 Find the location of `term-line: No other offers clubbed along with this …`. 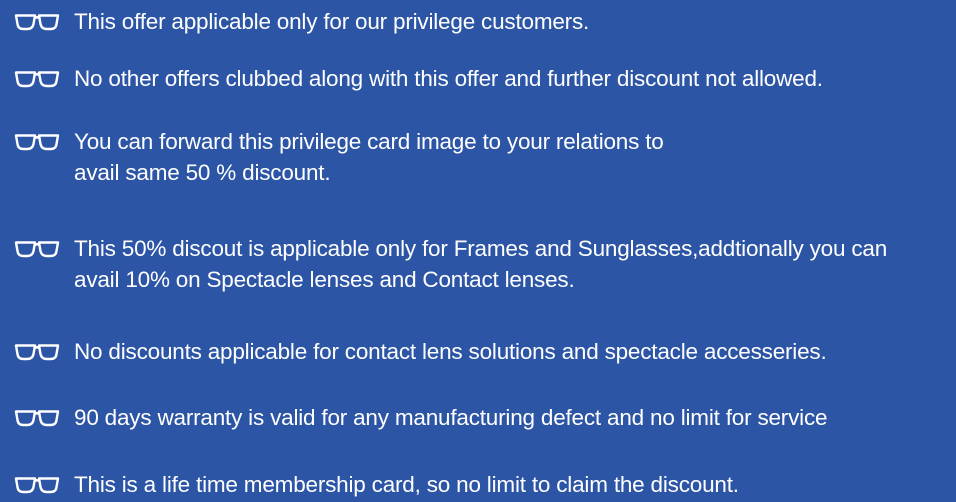

term-line: No other offers clubbed along with this … is located at coordinates (448, 78).